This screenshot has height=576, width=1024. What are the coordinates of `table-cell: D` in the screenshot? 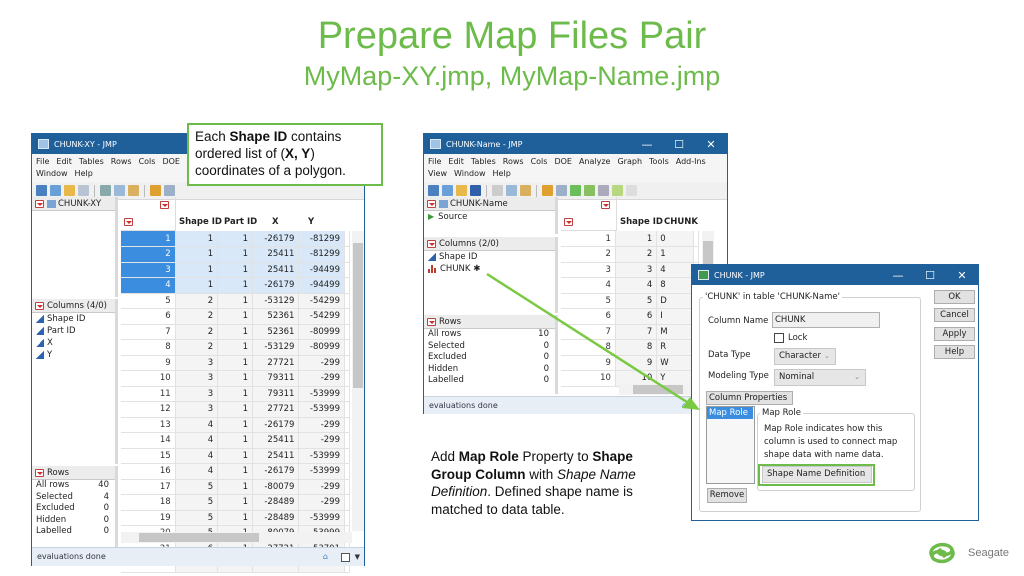 It's located at (675, 301).